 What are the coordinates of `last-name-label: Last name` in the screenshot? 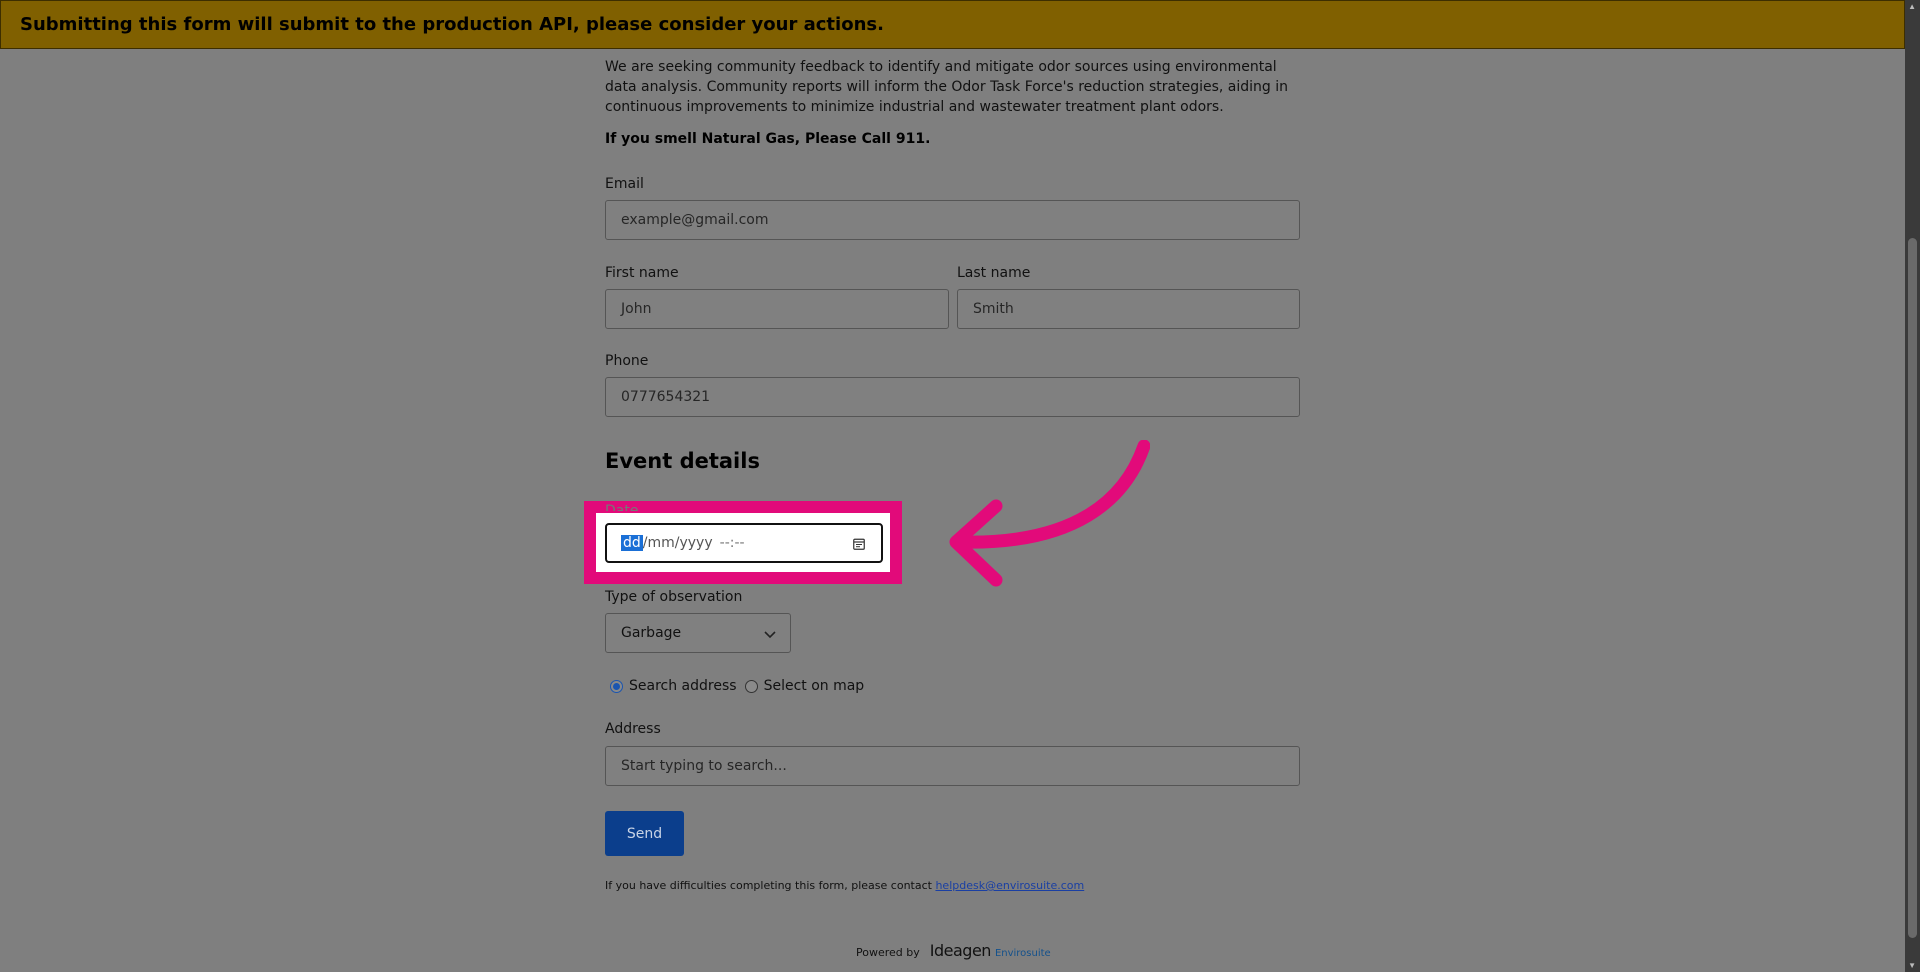 It's located at (994, 273).